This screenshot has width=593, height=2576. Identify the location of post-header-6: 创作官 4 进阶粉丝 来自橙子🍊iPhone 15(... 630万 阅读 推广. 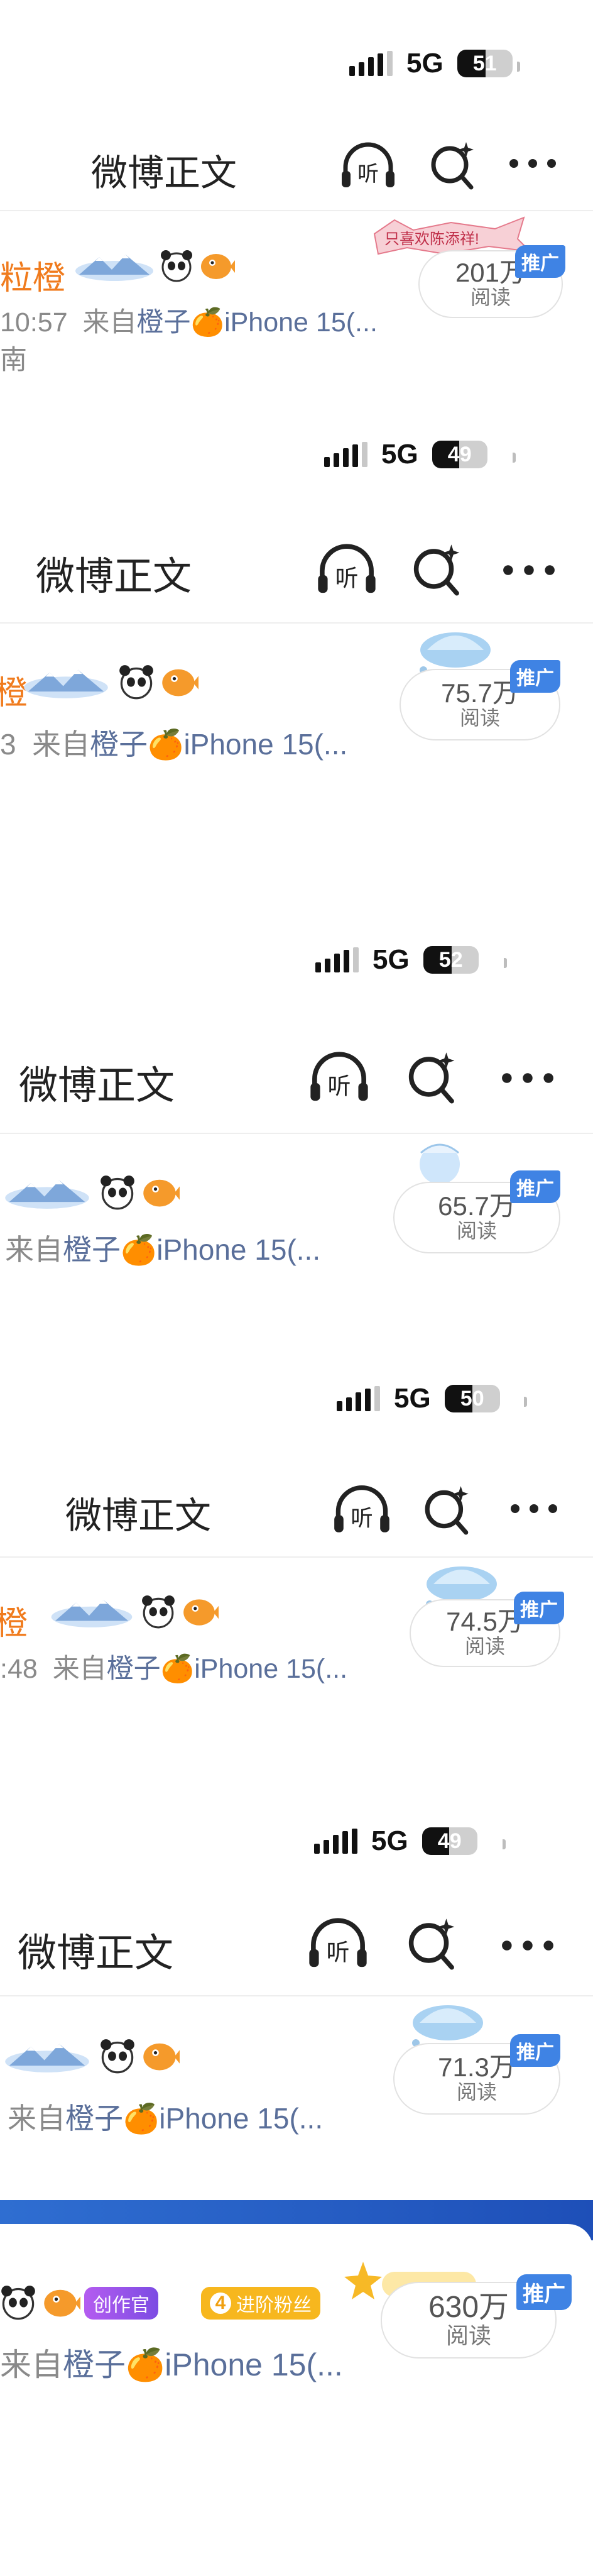
(296, 2388).